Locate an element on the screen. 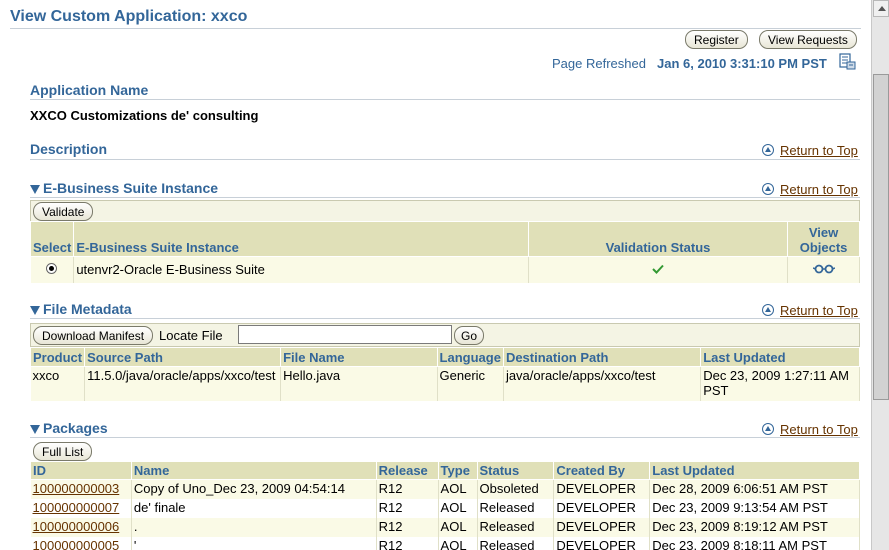 This screenshot has height=550, width=889. column-header-select: Select is located at coordinates (52, 239).